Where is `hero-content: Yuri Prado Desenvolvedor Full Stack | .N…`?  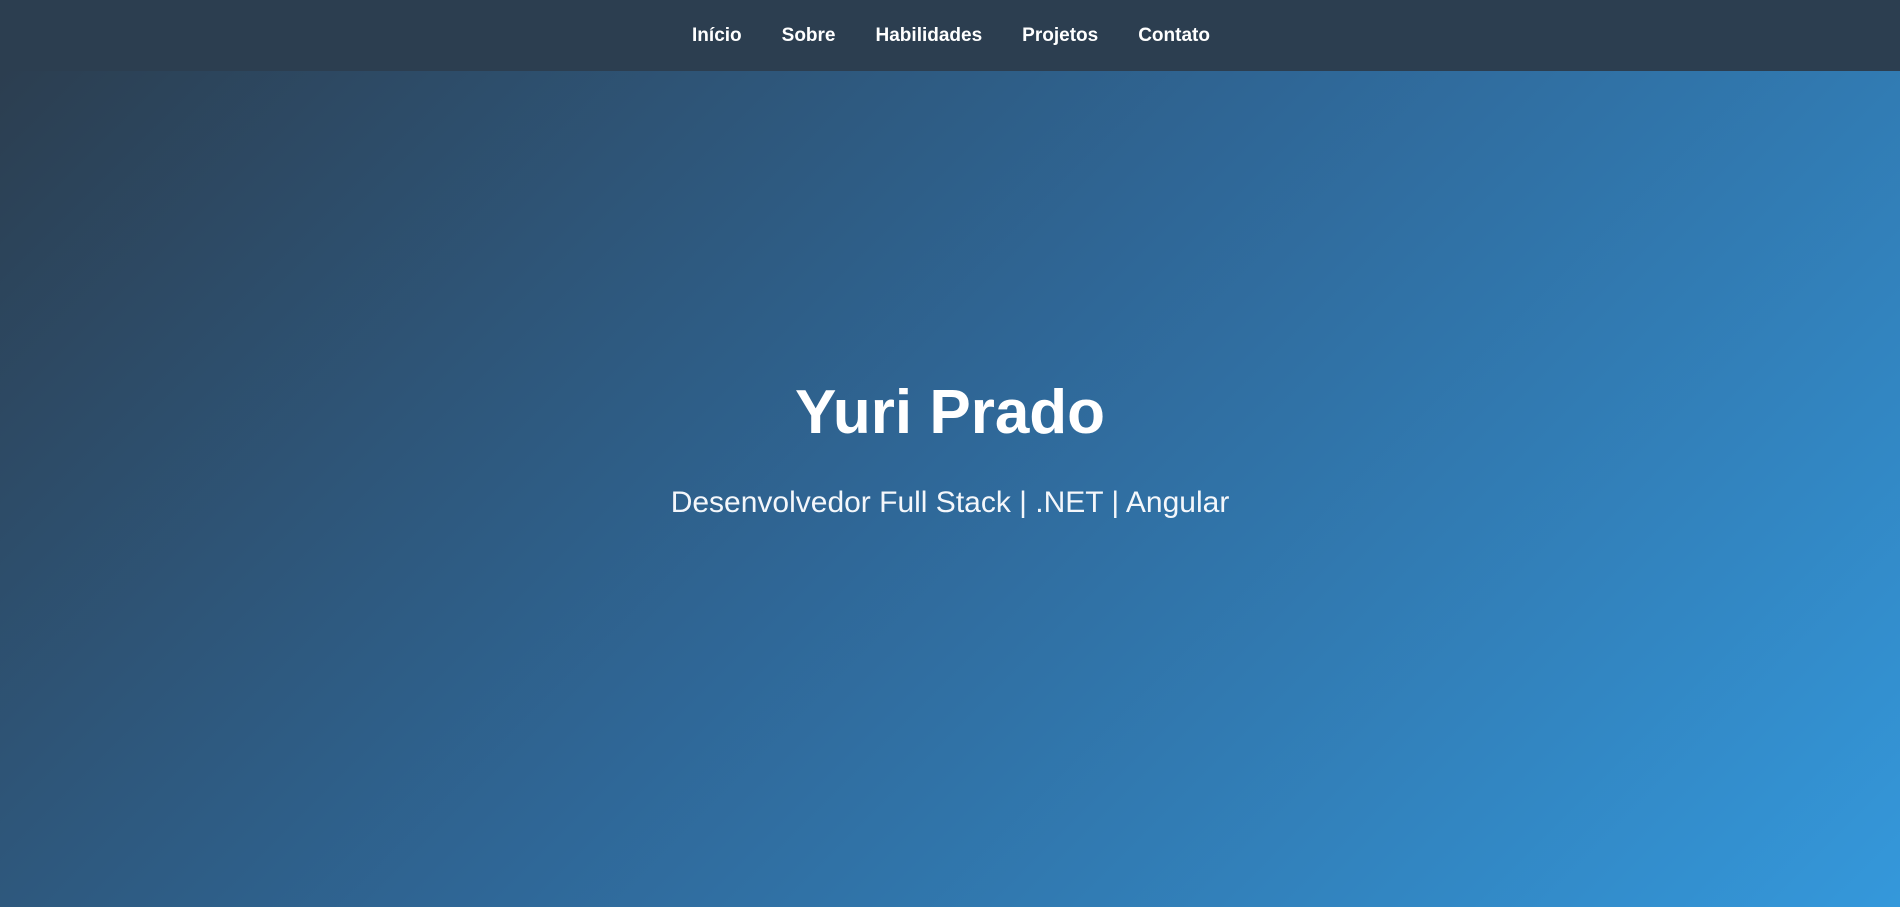
hero-content: Yuri Prado Desenvolvedor Full Stack | .N… is located at coordinates (950, 448).